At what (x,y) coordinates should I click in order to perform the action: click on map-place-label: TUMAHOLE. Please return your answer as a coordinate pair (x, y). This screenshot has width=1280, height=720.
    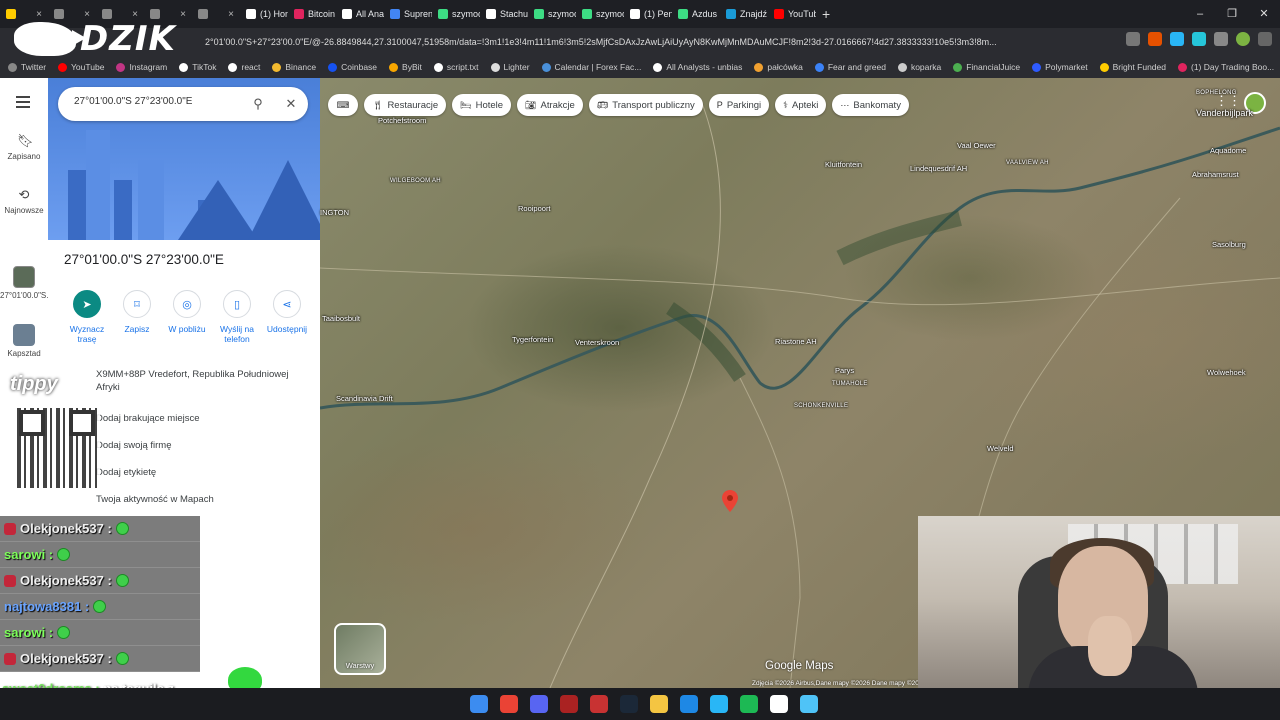
    Looking at the image, I should click on (850, 384).